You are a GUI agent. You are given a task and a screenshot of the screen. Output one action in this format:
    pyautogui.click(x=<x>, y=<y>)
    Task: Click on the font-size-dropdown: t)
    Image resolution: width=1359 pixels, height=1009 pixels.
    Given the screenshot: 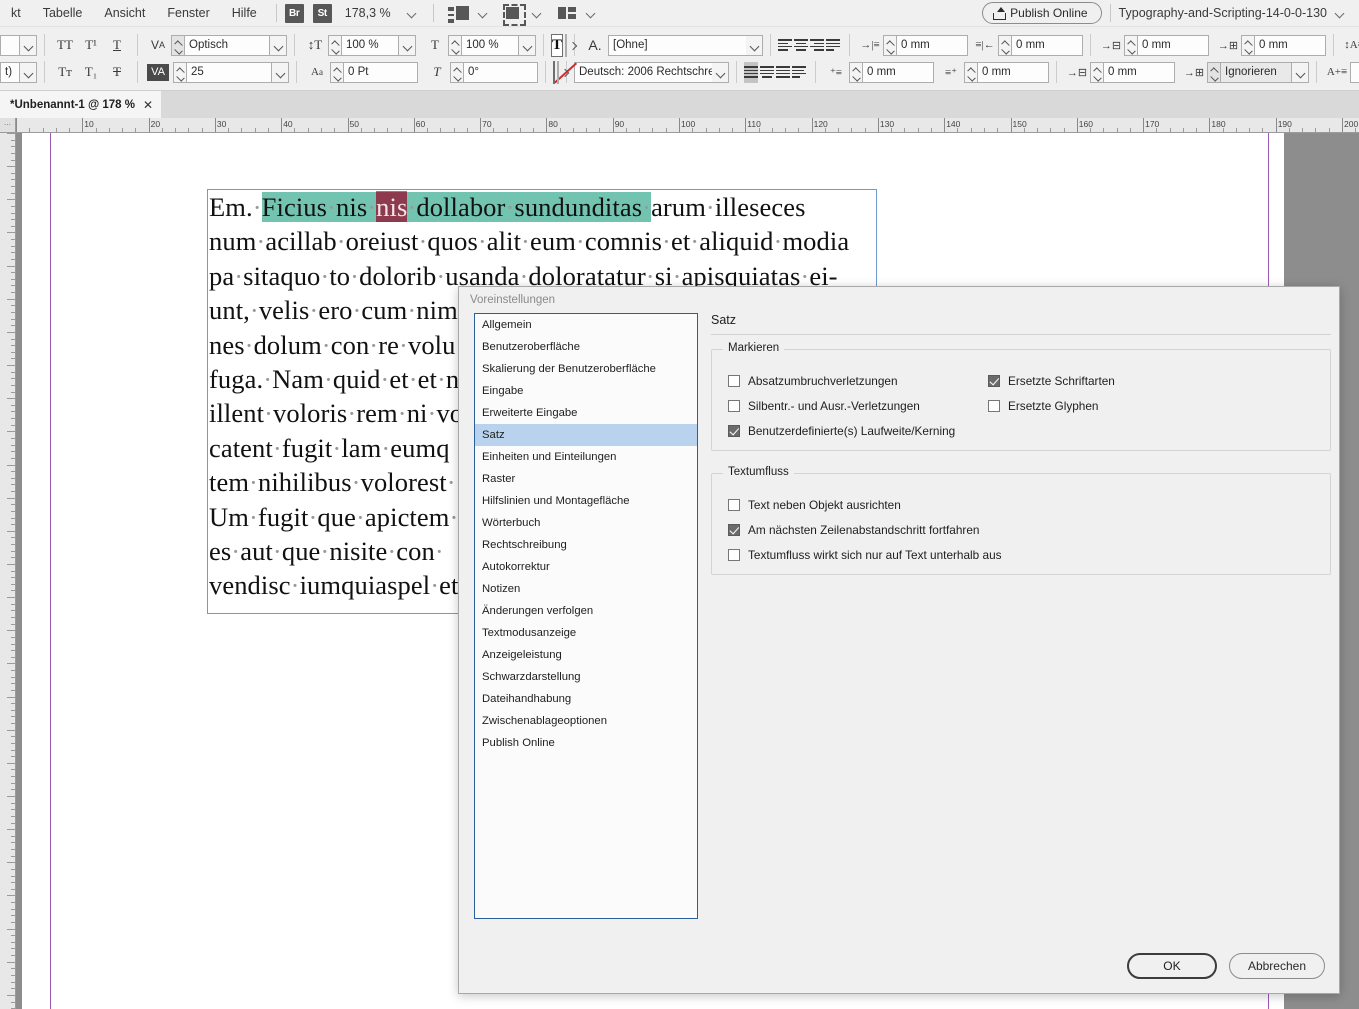 What is the action you would take?
    pyautogui.click(x=18, y=72)
    